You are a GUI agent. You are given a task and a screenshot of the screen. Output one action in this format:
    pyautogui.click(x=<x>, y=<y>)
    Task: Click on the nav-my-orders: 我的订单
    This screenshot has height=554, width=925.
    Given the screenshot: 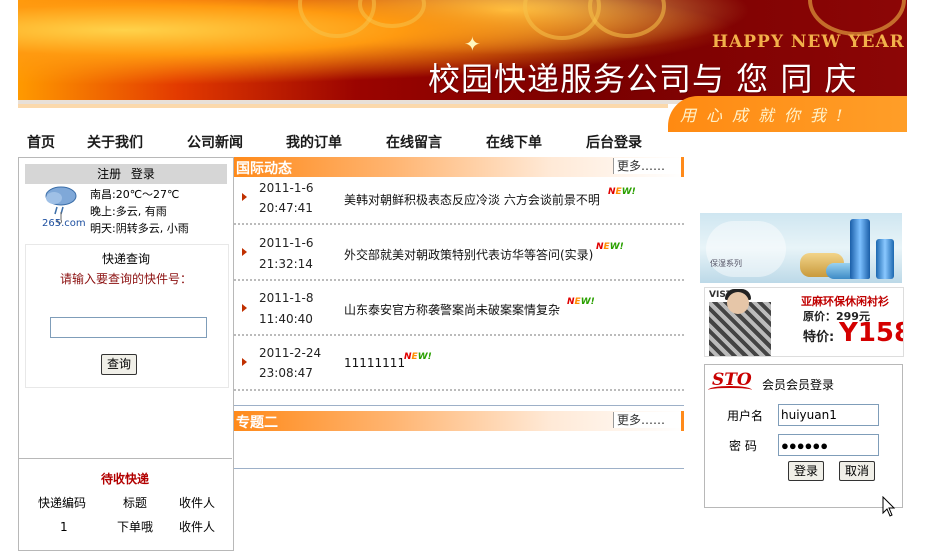 What is the action you would take?
    pyautogui.click(x=314, y=142)
    